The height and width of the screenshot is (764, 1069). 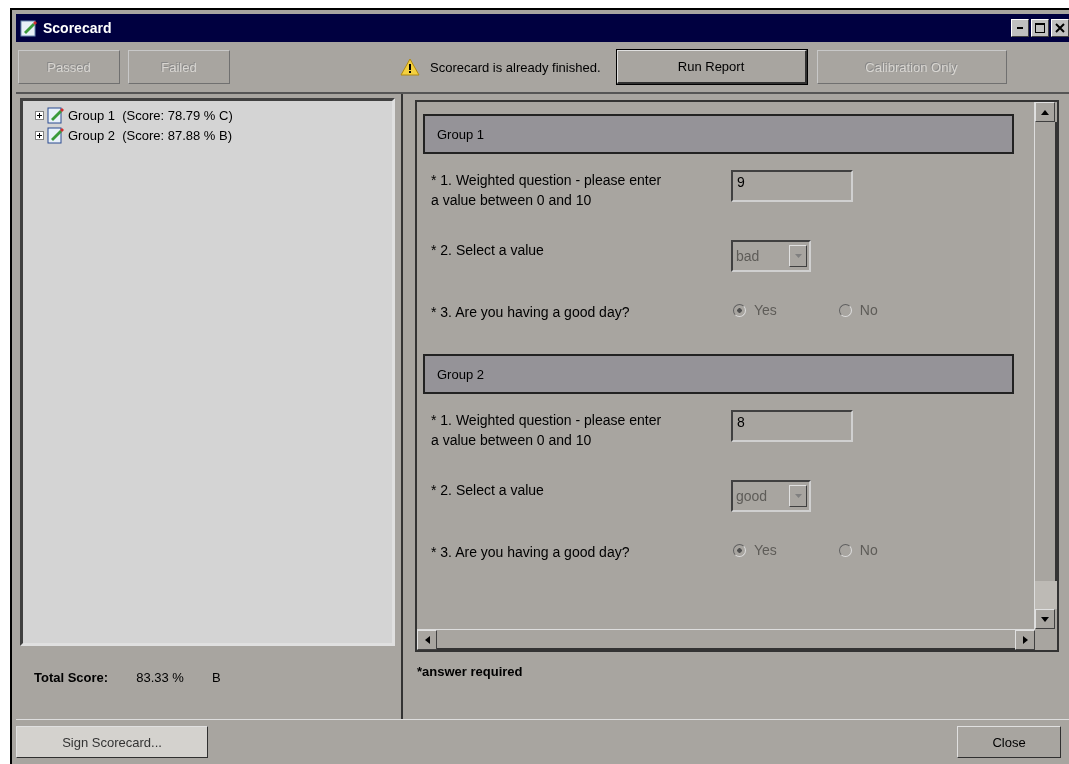 I want to click on maximize-icon, so click(x=1040, y=28).